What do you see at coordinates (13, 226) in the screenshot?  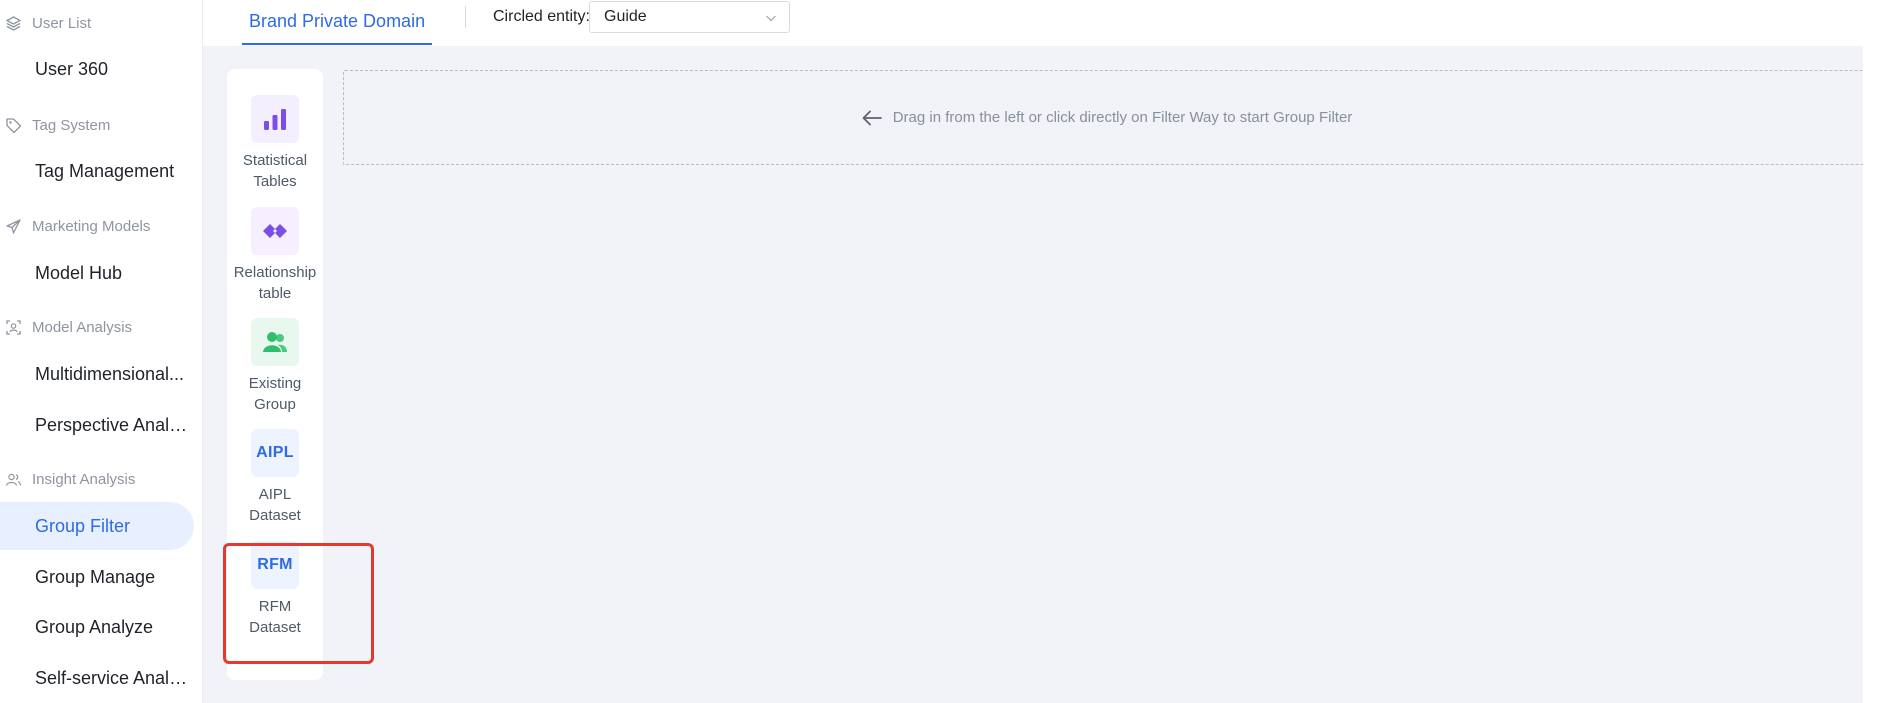 I see `send-icon` at bounding box center [13, 226].